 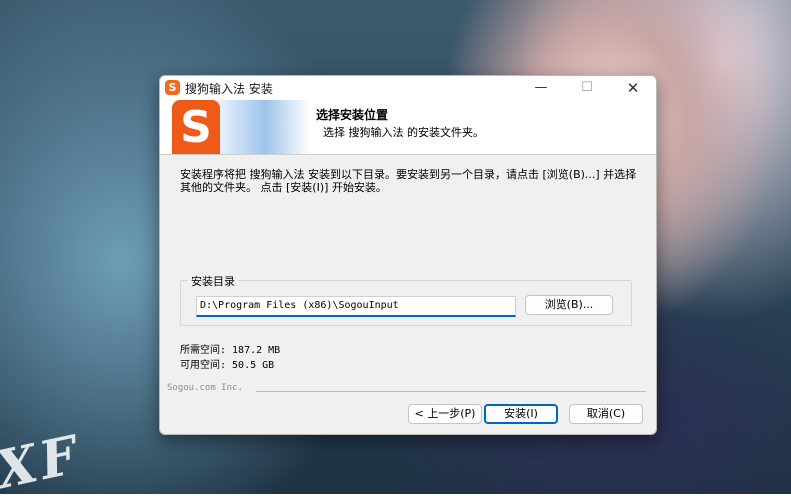 I want to click on close-button: ✕, so click(x=633, y=88).